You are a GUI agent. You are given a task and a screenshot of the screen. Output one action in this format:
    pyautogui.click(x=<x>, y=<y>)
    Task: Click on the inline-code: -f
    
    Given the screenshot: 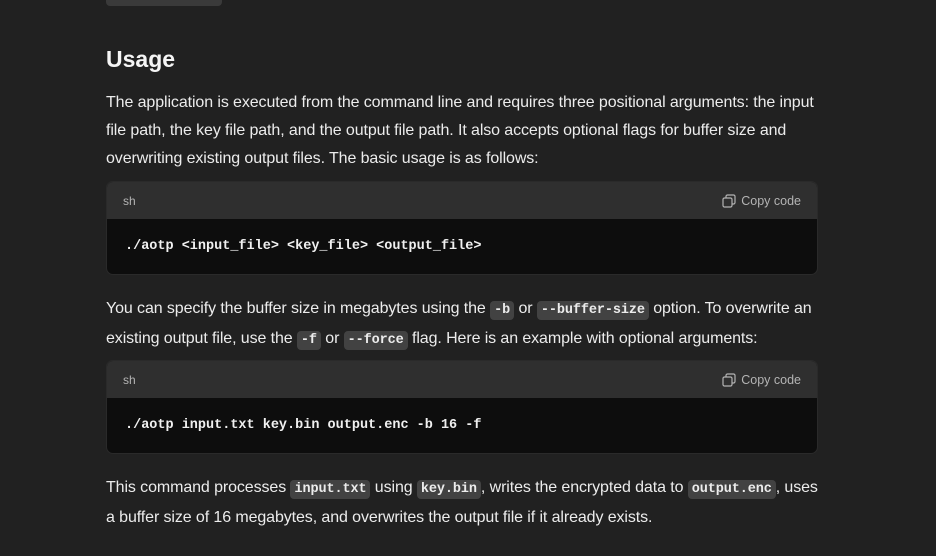 What is the action you would take?
    pyautogui.click(x=308, y=340)
    